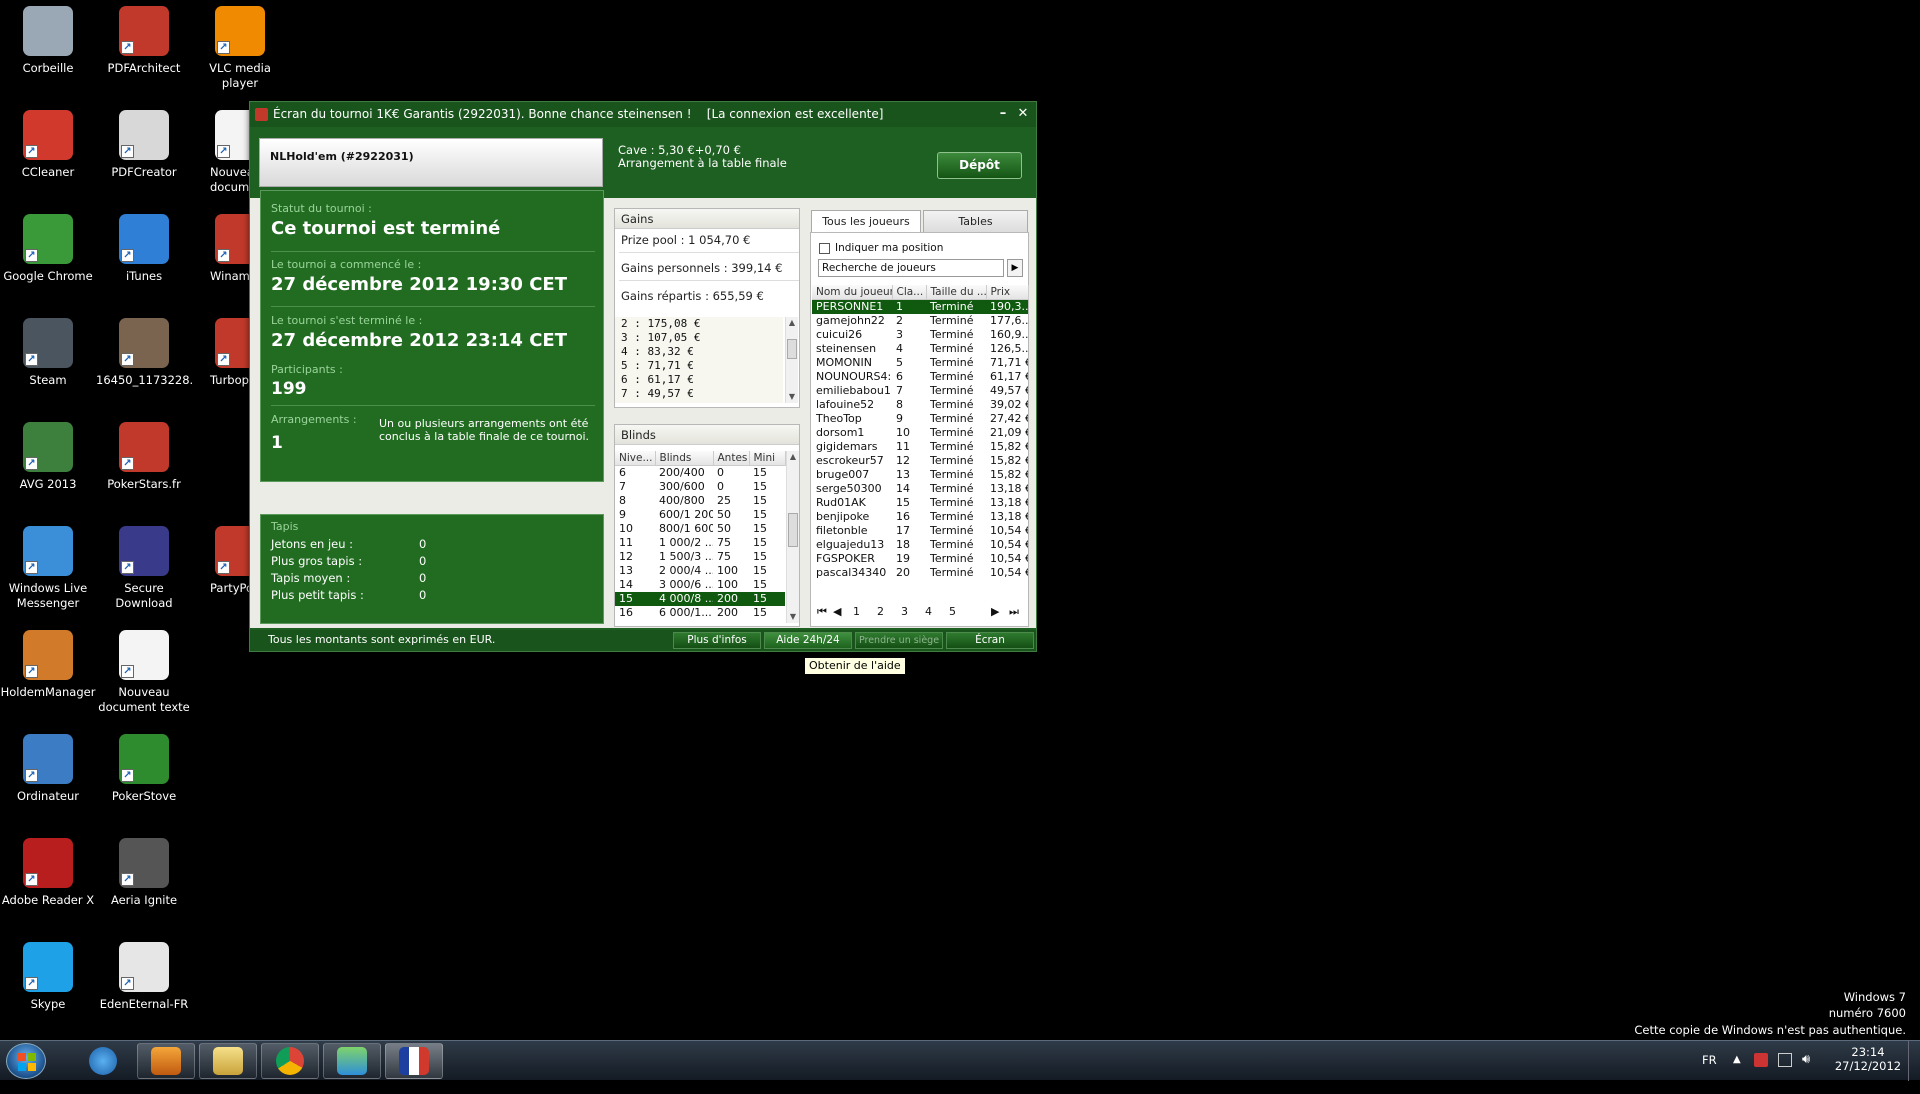 The width and height of the screenshot is (1920, 1094). Describe the element at coordinates (48, 883) in the screenshot. I see `desktop-icon: ↗ Adobe Reader X` at that location.